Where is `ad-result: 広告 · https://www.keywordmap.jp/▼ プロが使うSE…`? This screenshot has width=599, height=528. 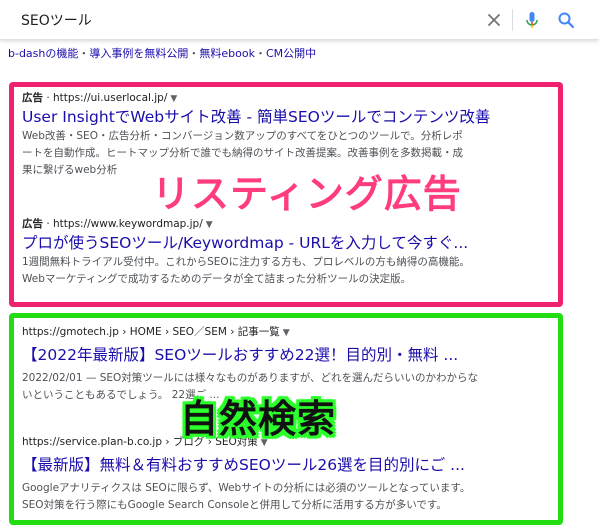
ad-result: 広告 · https://www.keywordmap.jp/▼ プロが使うSE… is located at coordinates (287, 252).